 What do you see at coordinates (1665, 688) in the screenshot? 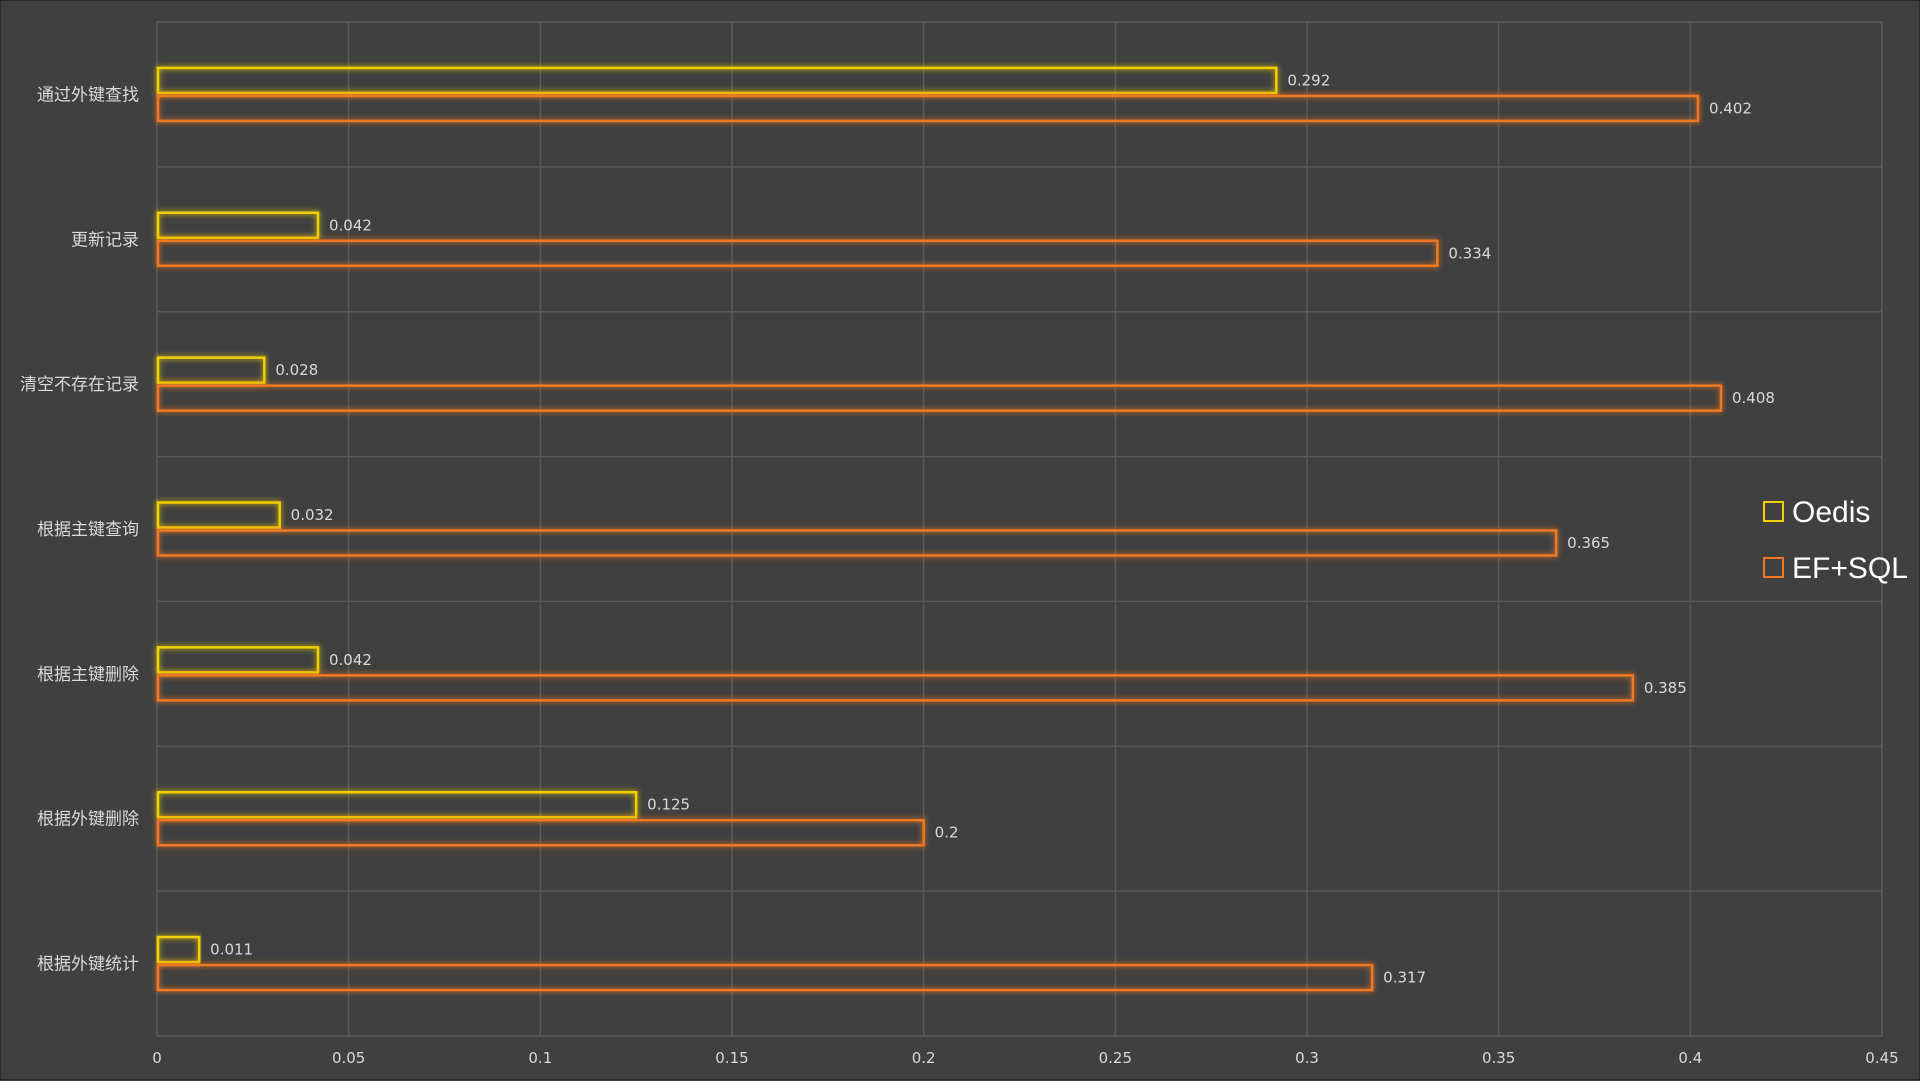
I see `data-label: 0.385` at bounding box center [1665, 688].